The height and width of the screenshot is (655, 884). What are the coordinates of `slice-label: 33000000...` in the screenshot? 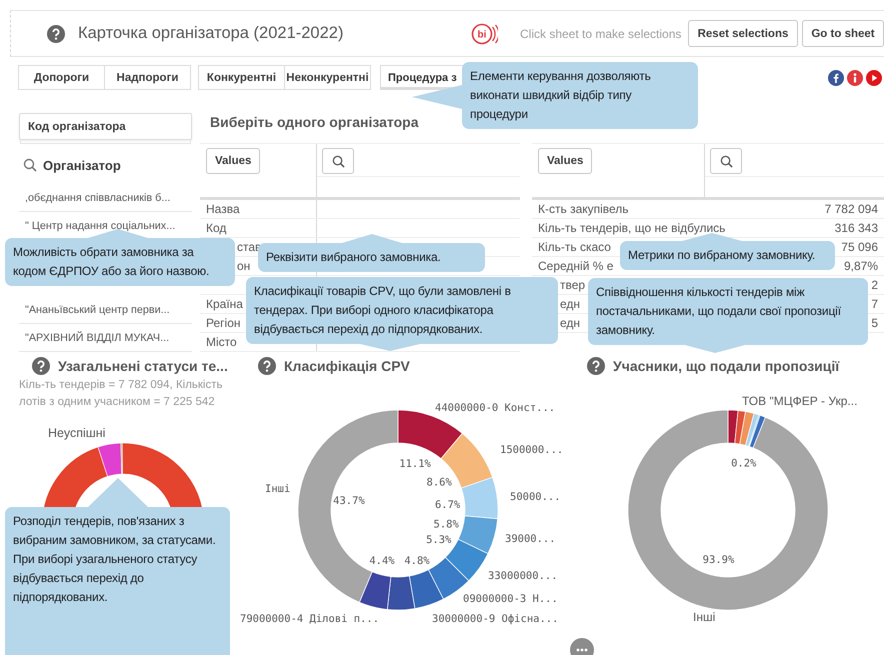 It's located at (523, 576).